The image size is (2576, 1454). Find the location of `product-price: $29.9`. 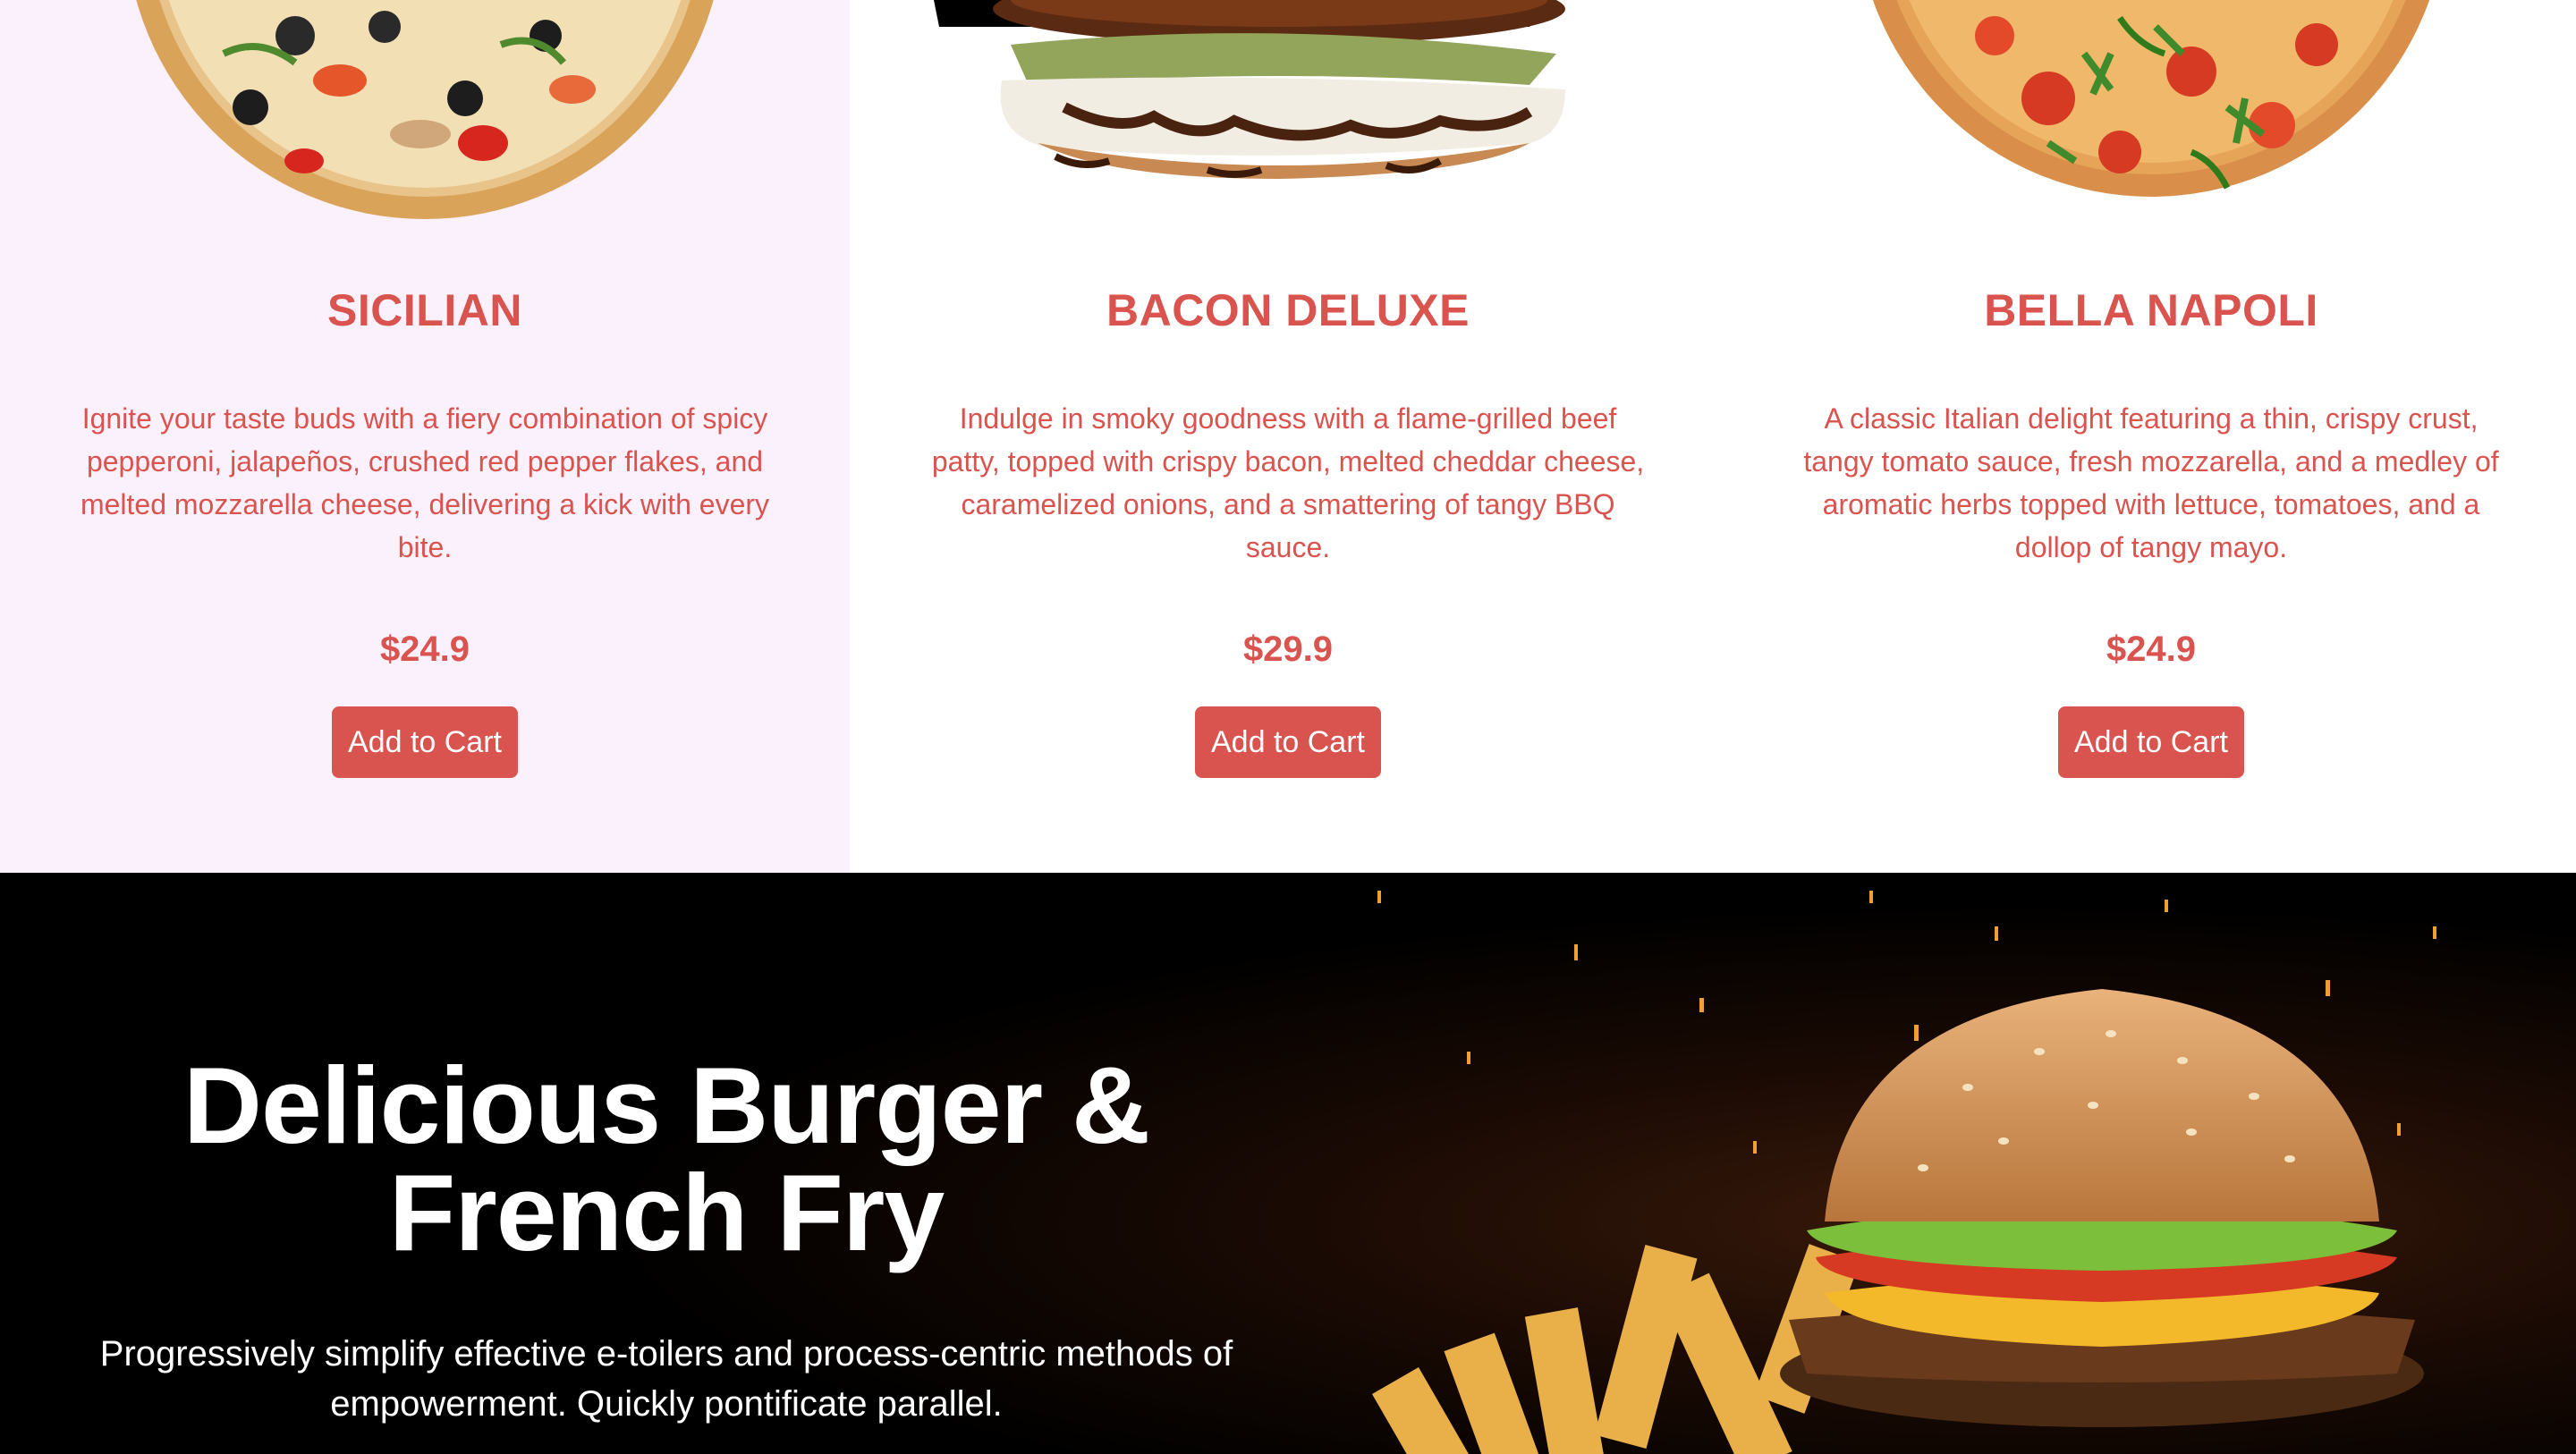

product-price: $29.9 is located at coordinates (1288, 649).